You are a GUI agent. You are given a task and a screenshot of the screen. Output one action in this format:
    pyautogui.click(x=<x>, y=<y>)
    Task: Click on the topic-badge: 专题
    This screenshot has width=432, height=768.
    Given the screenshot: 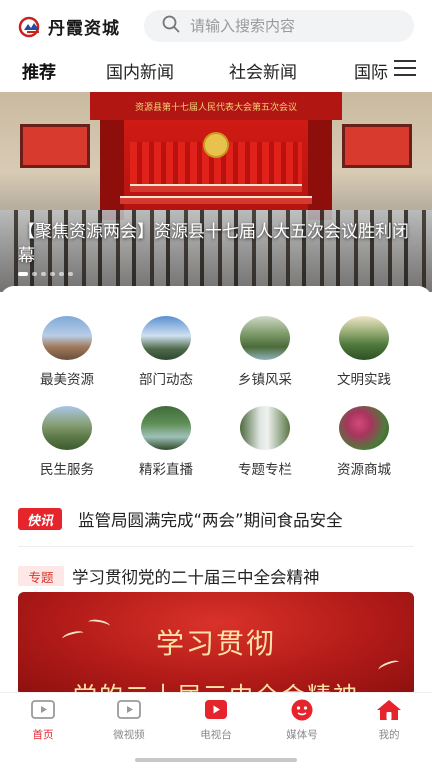 What is the action you would take?
    pyautogui.click(x=41, y=576)
    